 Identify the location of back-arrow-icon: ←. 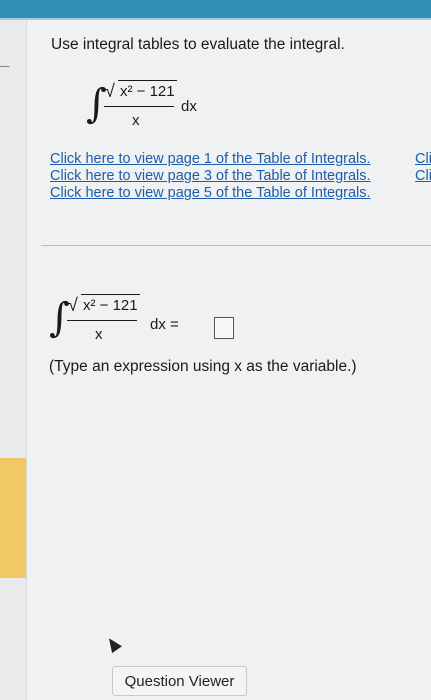
(7, 63).